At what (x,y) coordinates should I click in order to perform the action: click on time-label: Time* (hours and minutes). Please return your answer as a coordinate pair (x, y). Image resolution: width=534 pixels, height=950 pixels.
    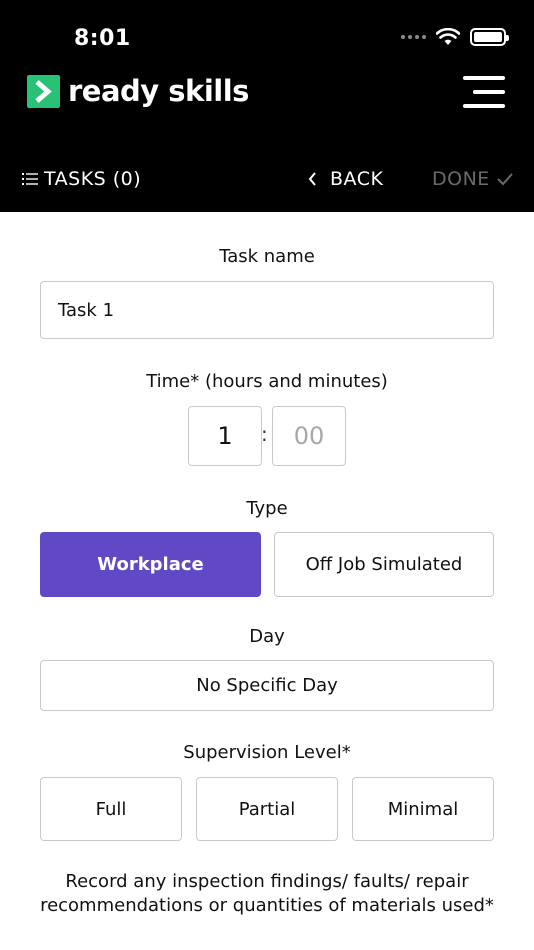
    Looking at the image, I should click on (267, 381).